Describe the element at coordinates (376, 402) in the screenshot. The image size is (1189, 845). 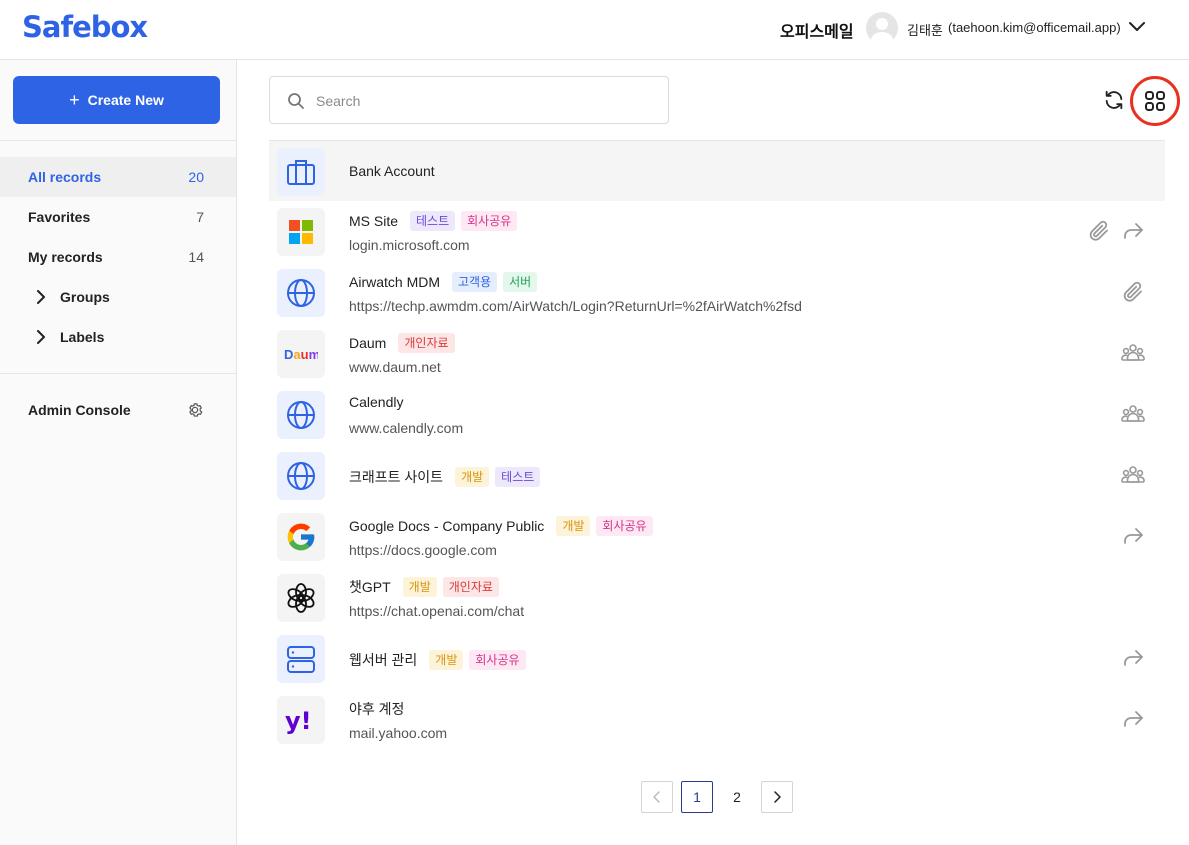
I see `record-title: Calendly` at that location.